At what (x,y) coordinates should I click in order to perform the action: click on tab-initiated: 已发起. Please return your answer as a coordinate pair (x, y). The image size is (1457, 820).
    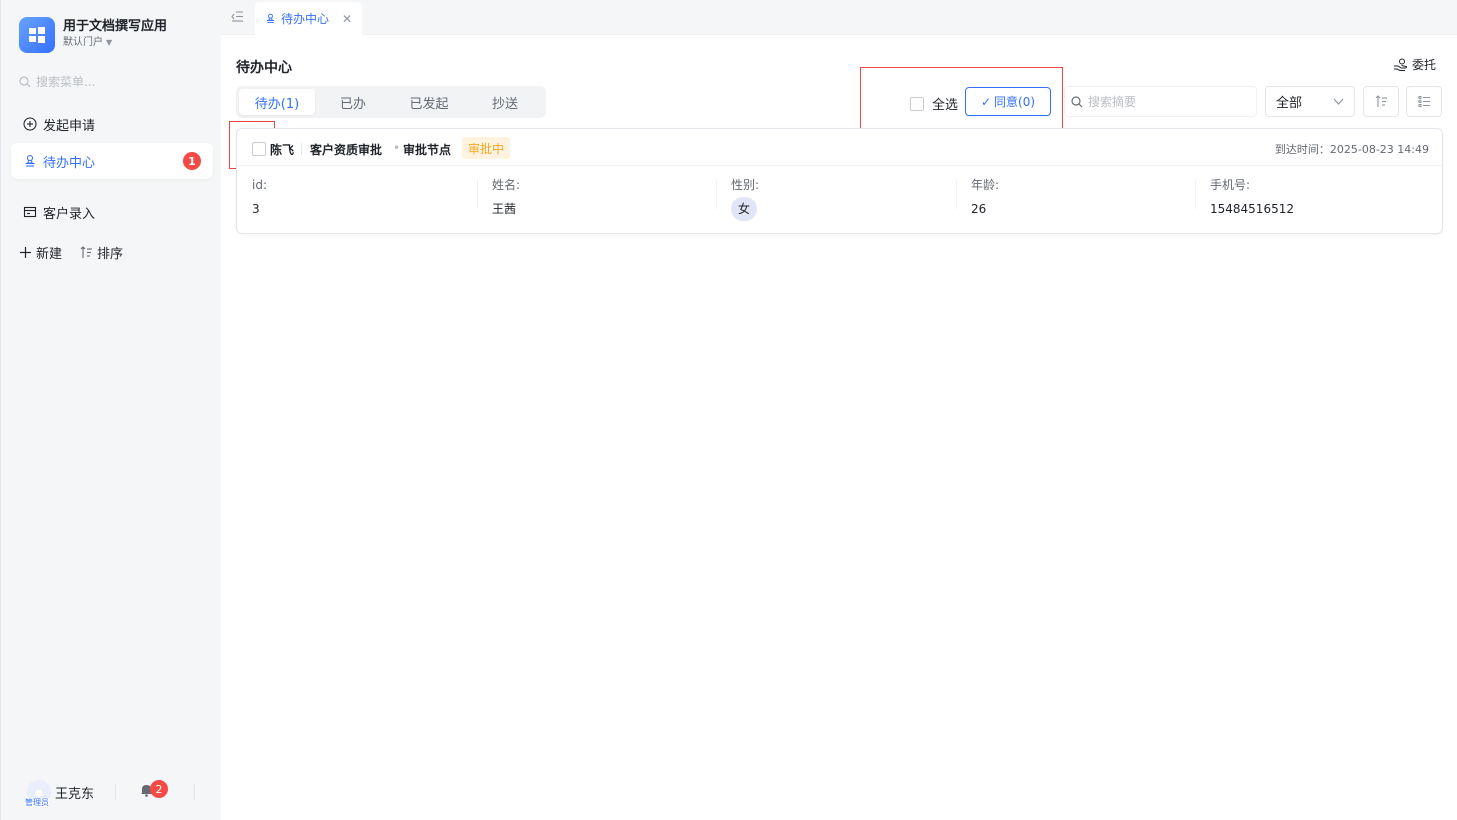
    Looking at the image, I should click on (429, 102).